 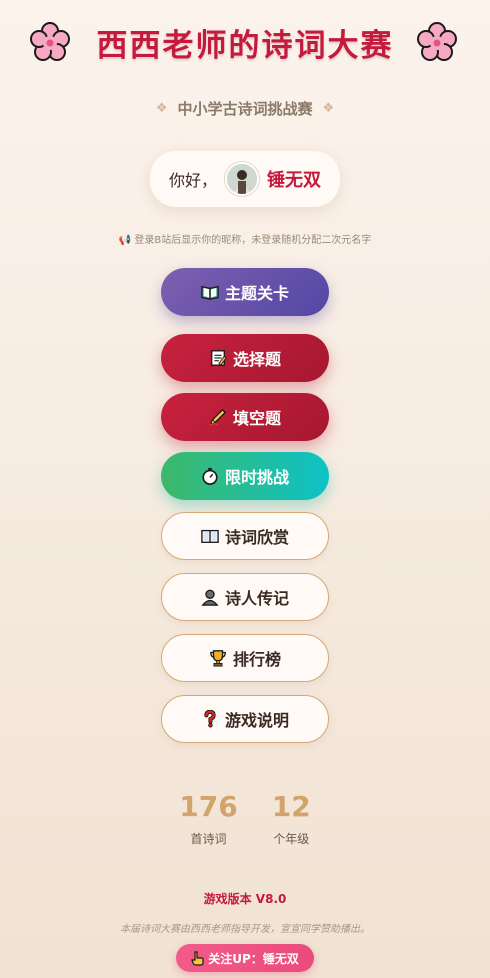 I want to click on person-icon, so click(x=210, y=597).